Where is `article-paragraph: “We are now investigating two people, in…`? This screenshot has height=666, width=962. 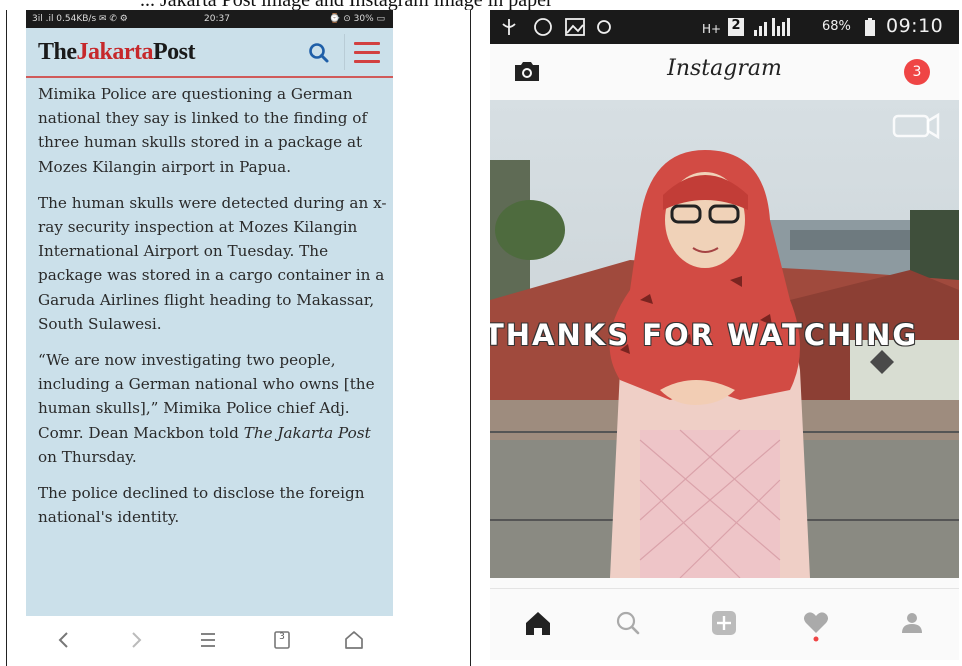
article-paragraph: “We are now investigating two people, in… is located at coordinates (206, 408).